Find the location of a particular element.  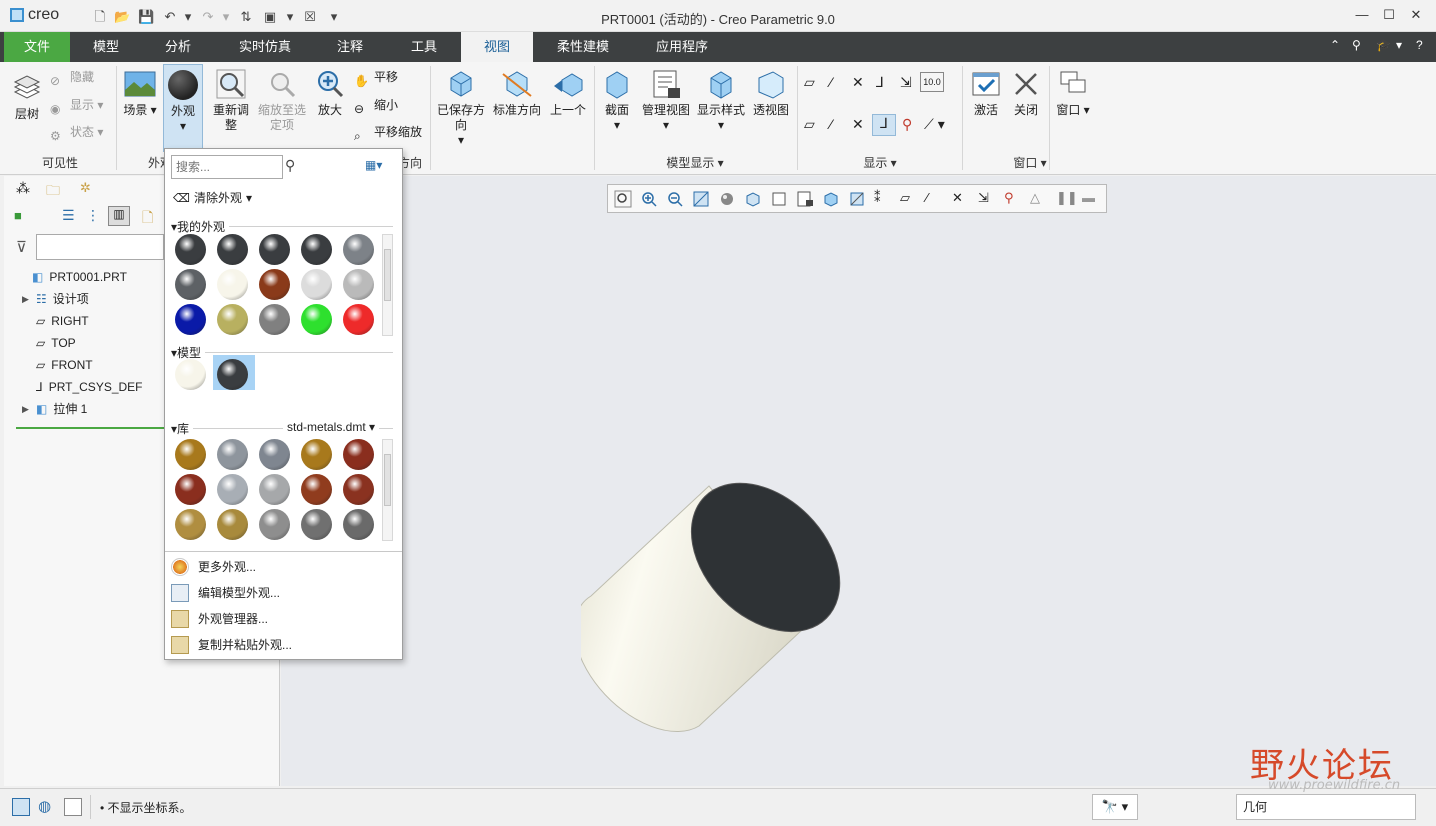

library-file-select: std-metals.dmt ▾ is located at coordinates (331, 427).